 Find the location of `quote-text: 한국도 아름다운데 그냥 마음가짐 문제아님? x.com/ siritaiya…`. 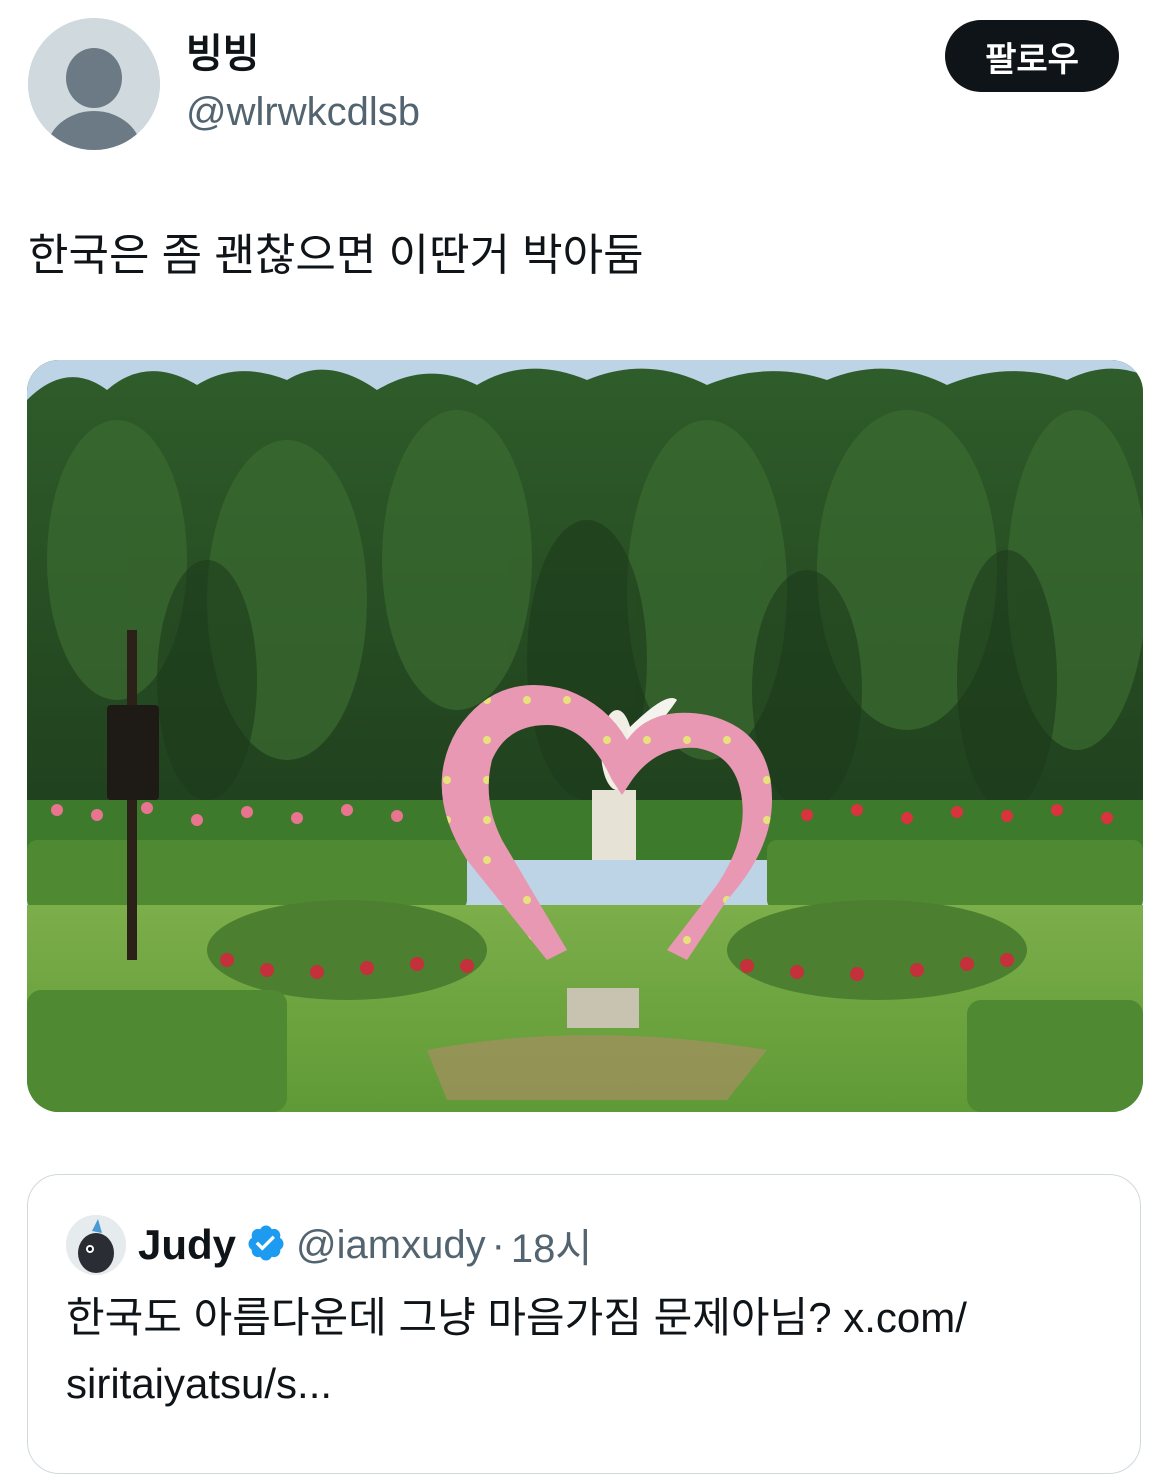

quote-text: 한국도 아름다운데 그냥 마음가짐 문제아님? x.com/ siritaiya… is located at coordinates (566, 1351).